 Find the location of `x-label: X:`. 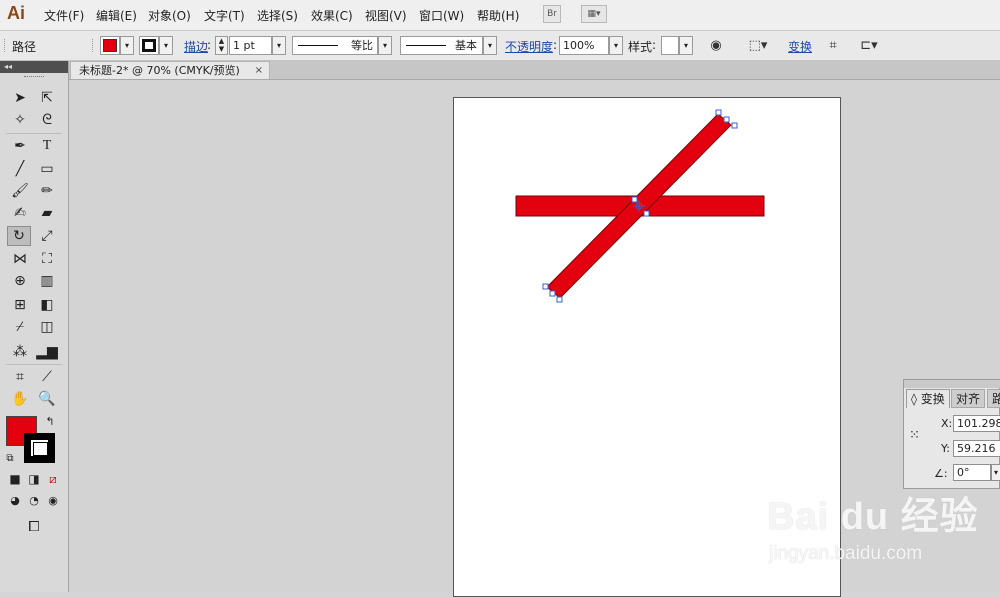

x-label: X: is located at coordinates (947, 423).